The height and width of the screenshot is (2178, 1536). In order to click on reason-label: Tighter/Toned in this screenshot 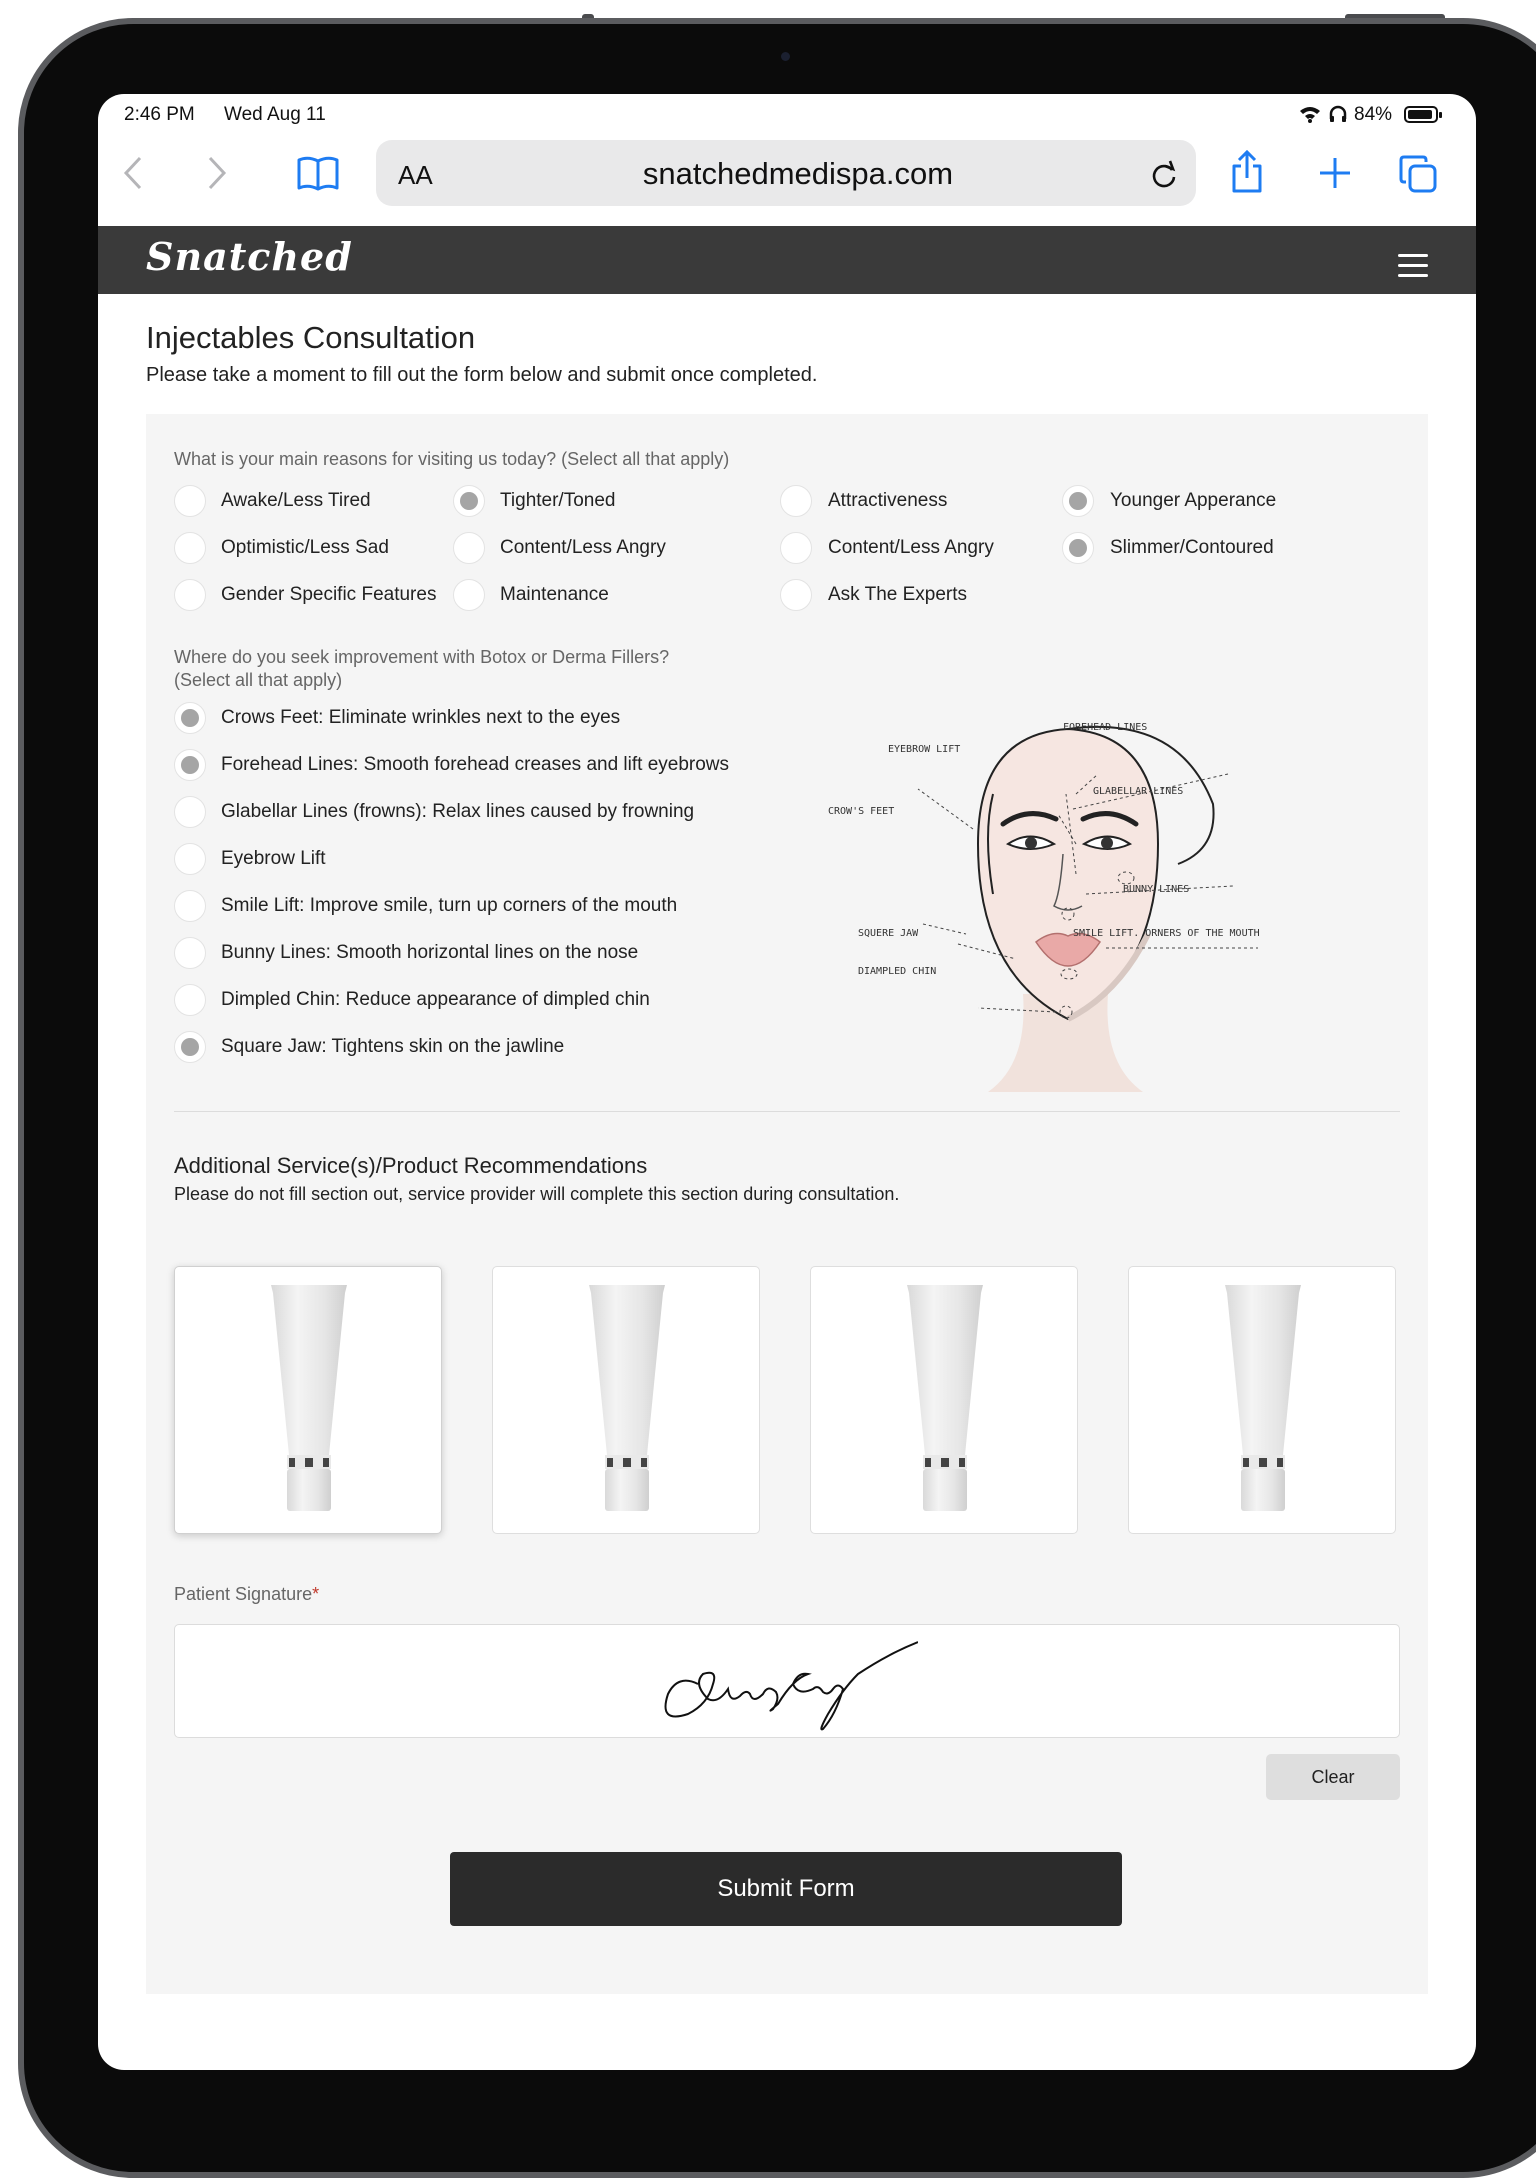, I will do `click(558, 500)`.